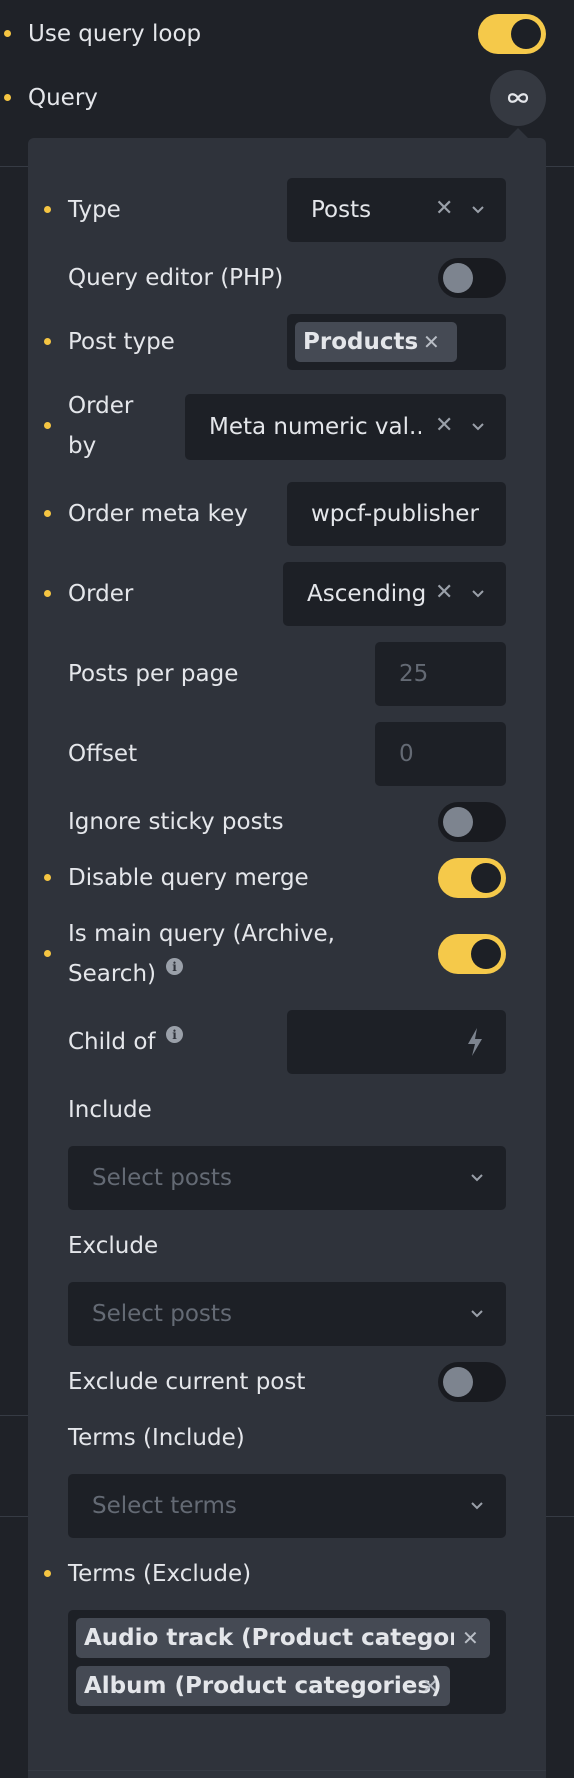  What do you see at coordinates (162, 1314) in the screenshot?
I see `exclude-placeholder: Select posts` at bounding box center [162, 1314].